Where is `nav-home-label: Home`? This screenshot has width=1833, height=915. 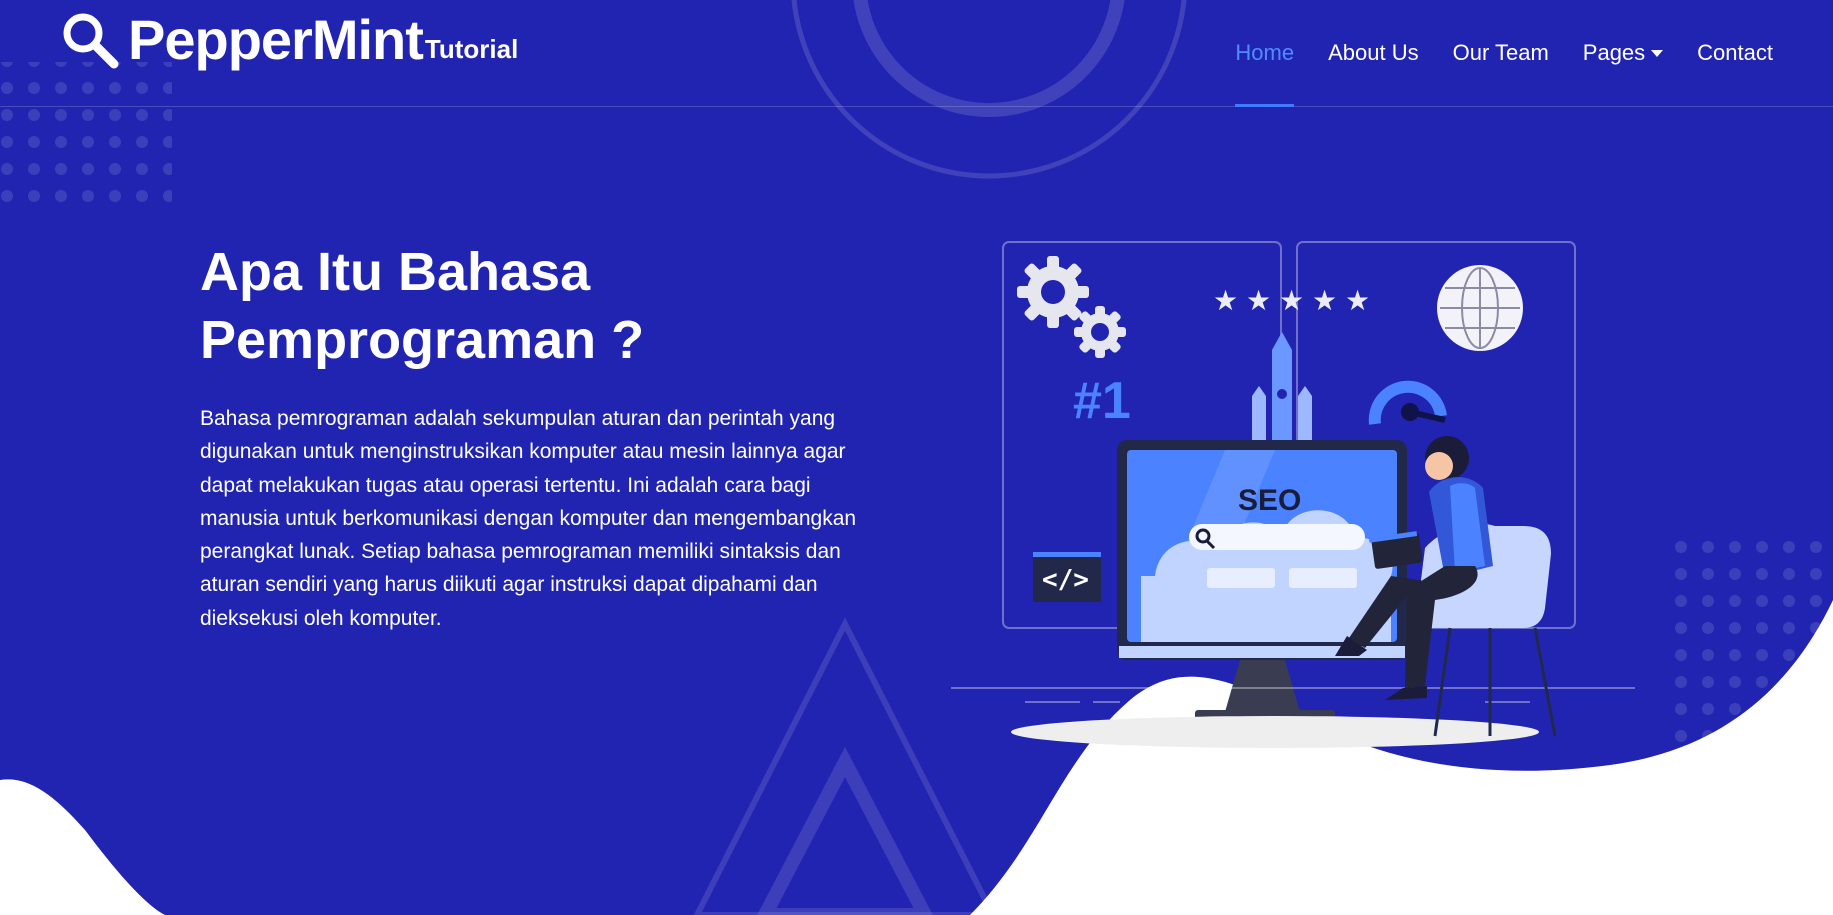
nav-home-label: Home is located at coordinates (1265, 52).